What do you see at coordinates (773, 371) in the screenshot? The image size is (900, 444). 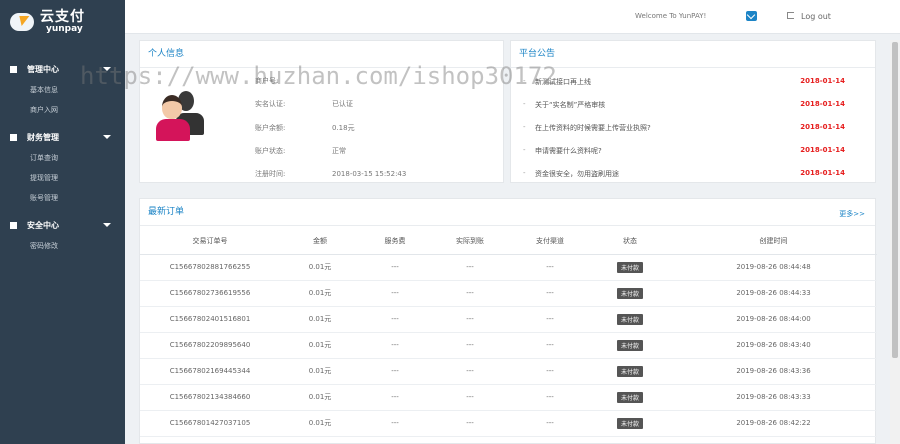 I see `created-time: 2019-08-26 08:43:36` at bounding box center [773, 371].